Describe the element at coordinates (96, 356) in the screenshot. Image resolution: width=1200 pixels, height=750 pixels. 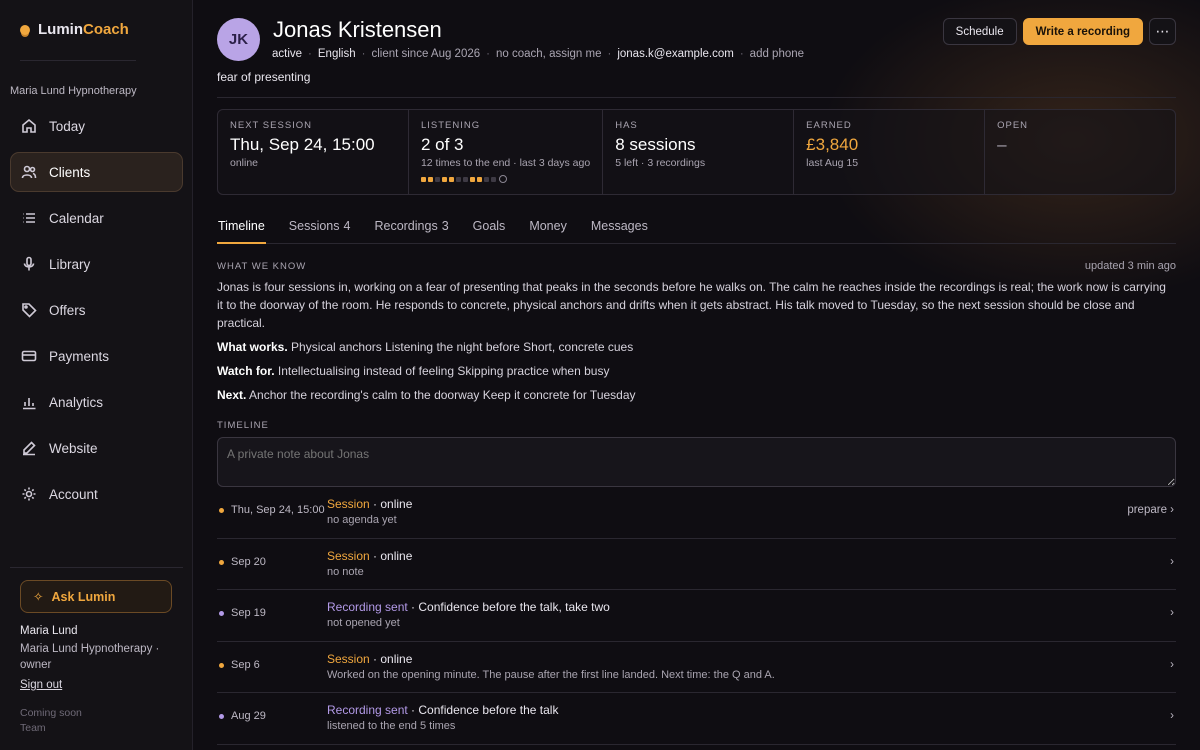
I see `sidebar-item-payments: Payments` at that location.